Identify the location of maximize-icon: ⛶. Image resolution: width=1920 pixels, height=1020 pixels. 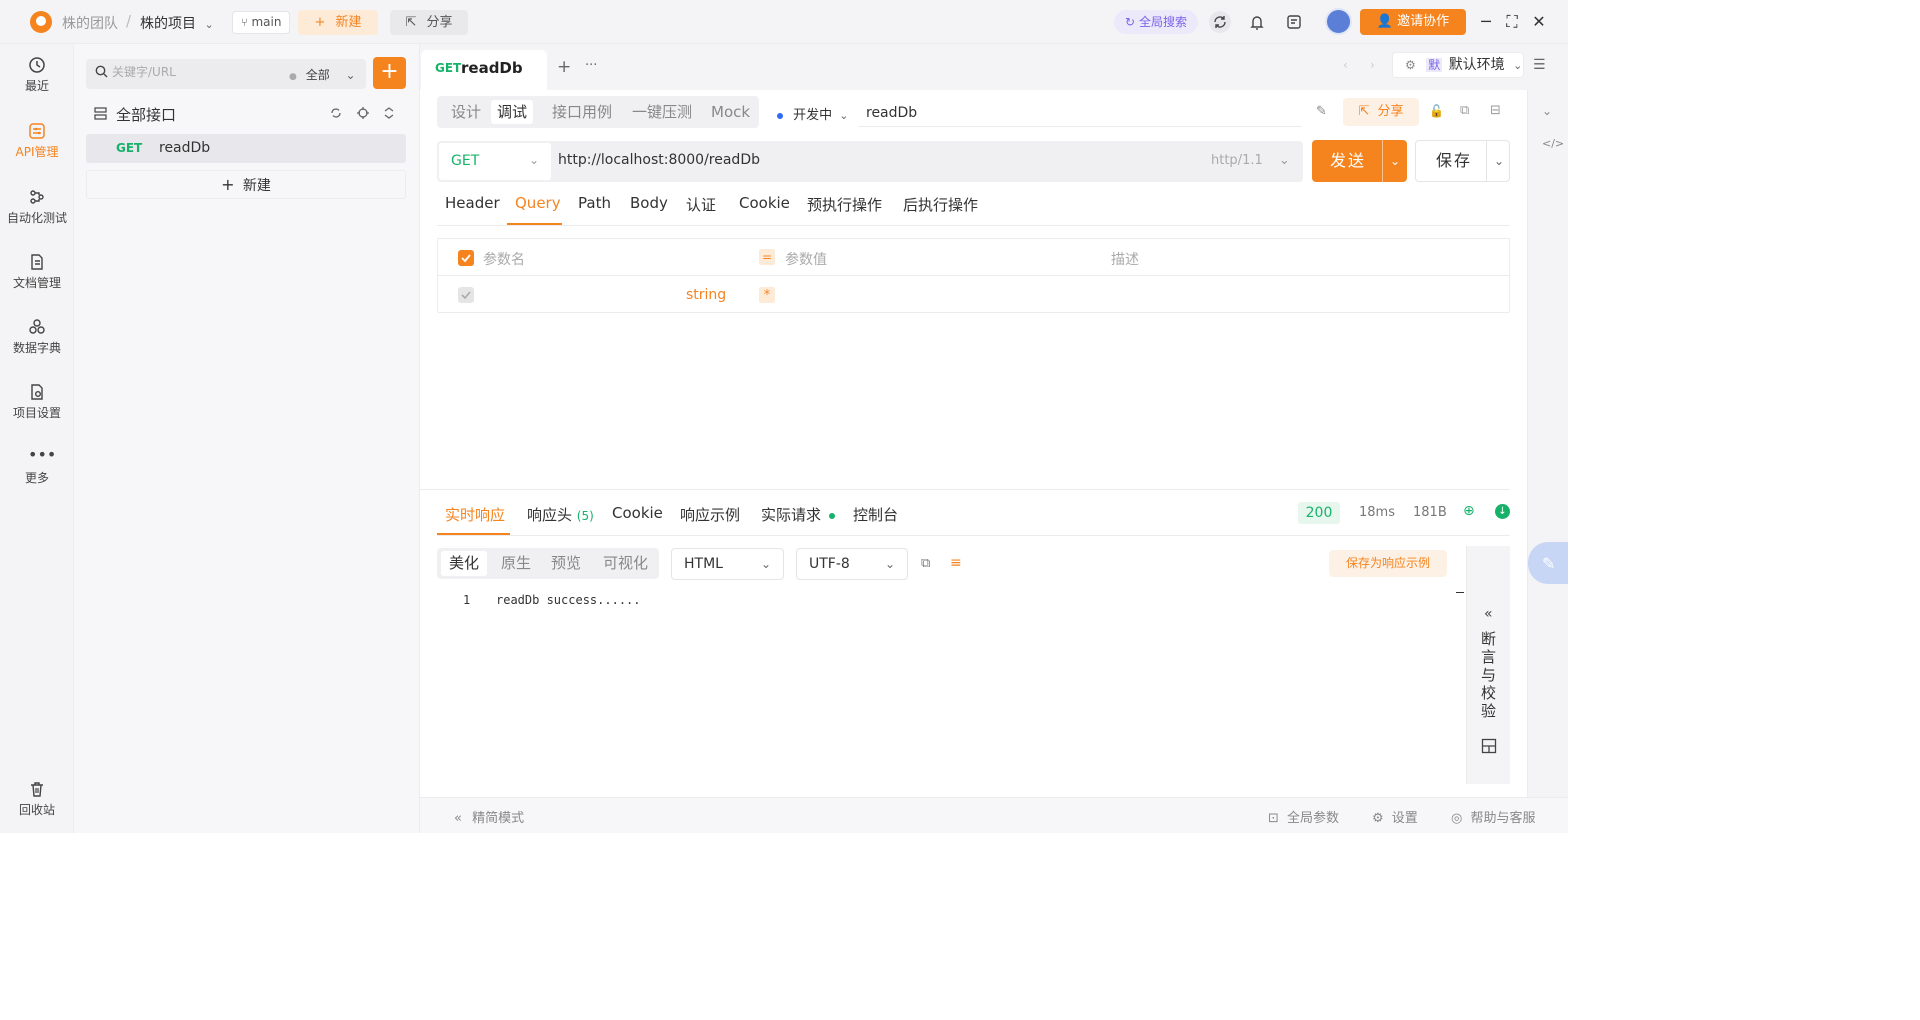
(1512, 22).